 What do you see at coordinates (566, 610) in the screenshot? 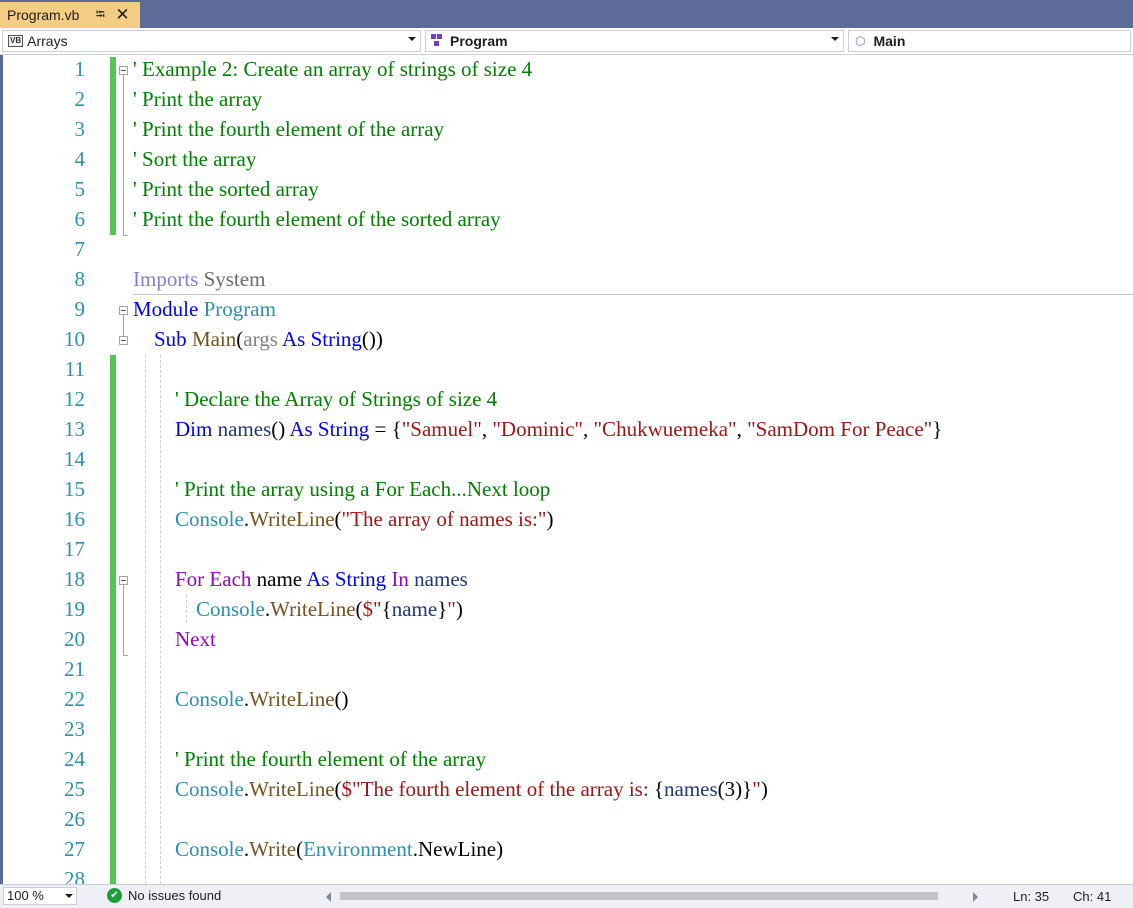
I see `code-line: 19 Console.WriteLine($"{name}")` at bounding box center [566, 610].